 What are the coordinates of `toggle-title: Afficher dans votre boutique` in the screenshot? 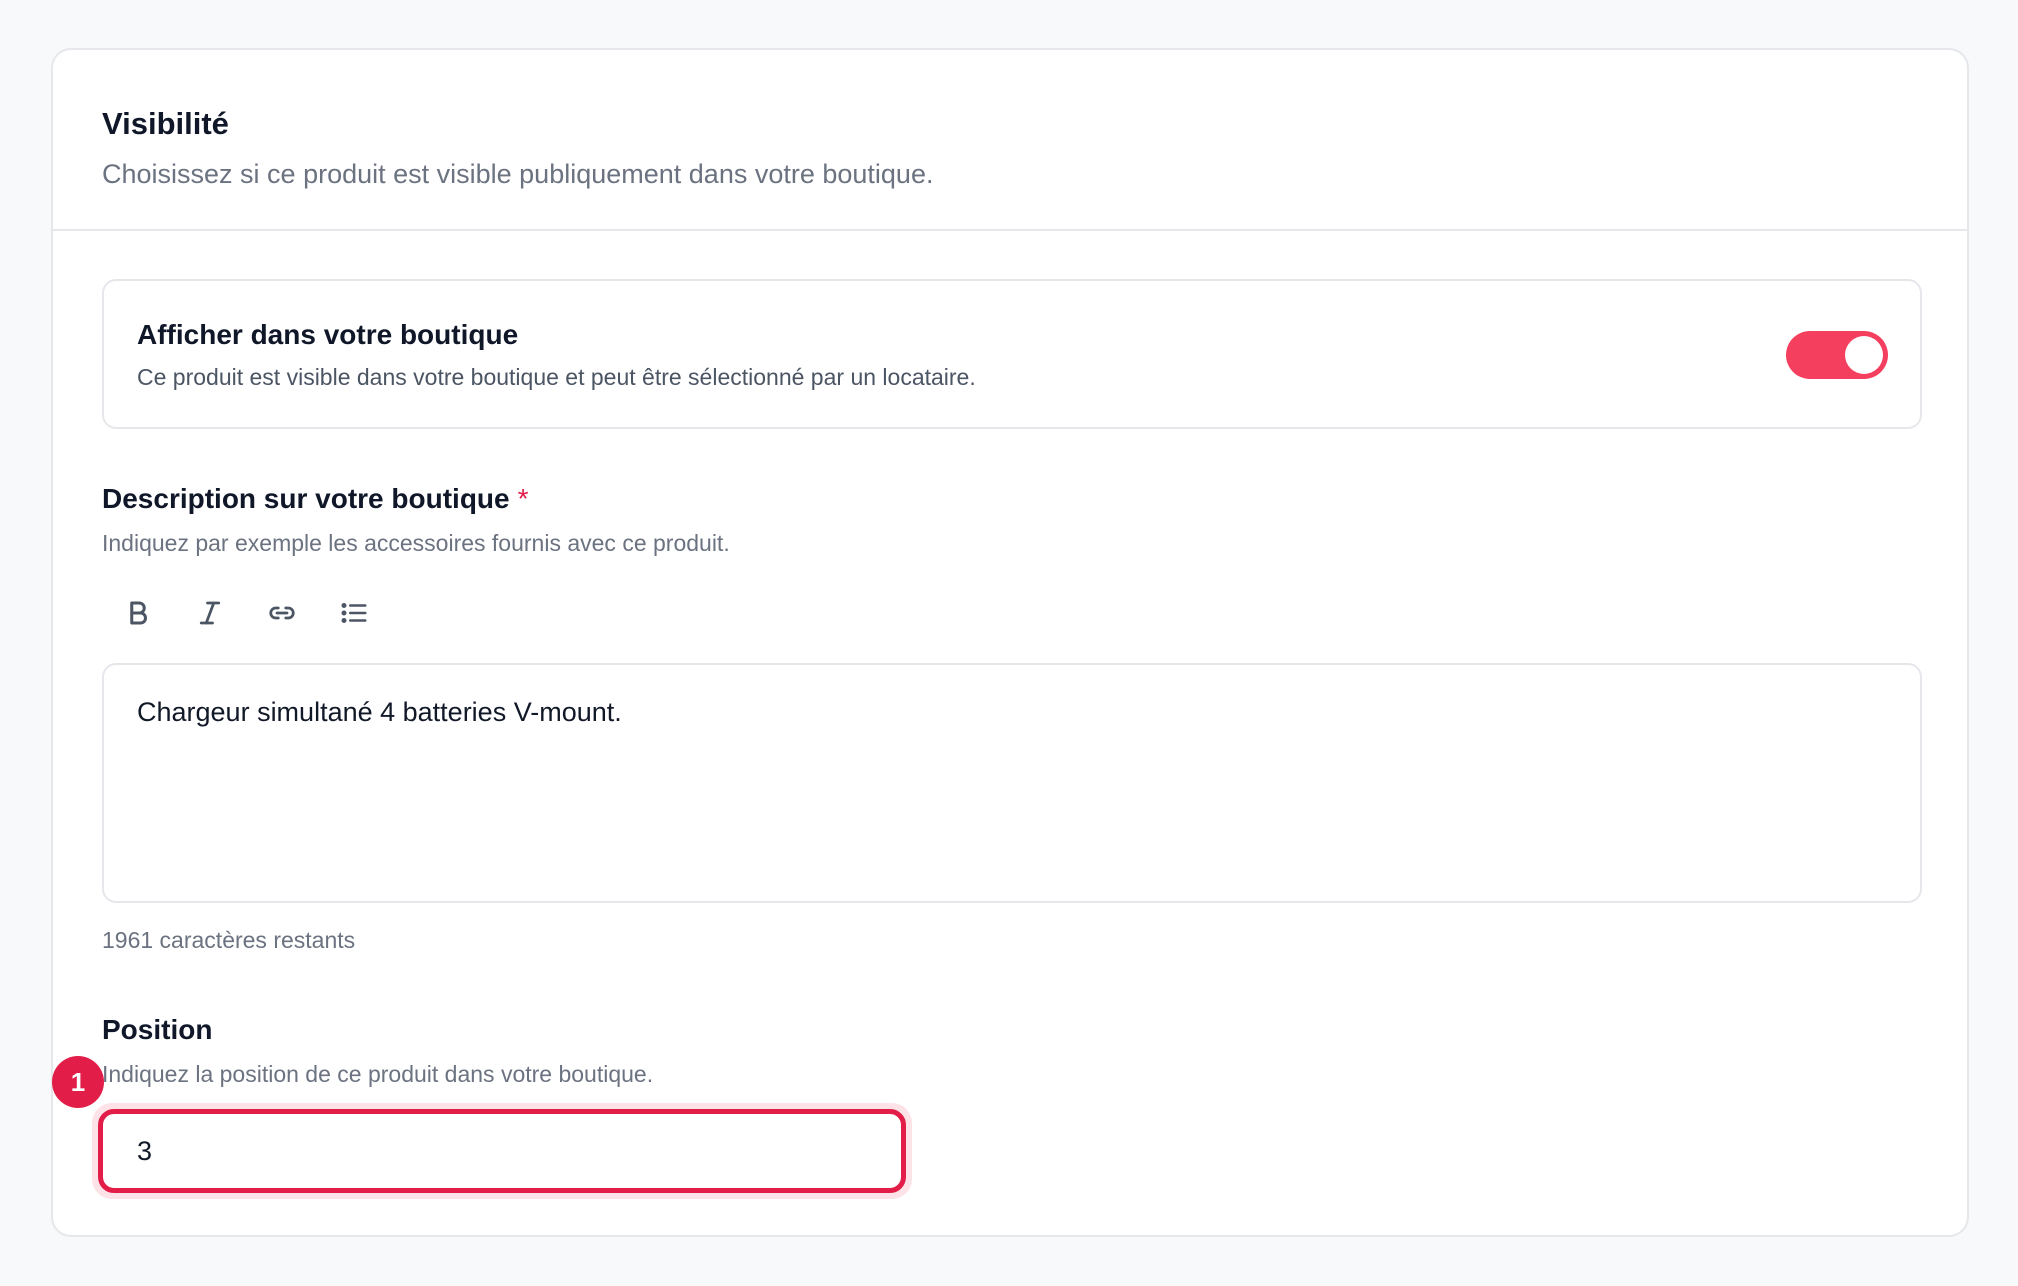 It's located at (328, 334).